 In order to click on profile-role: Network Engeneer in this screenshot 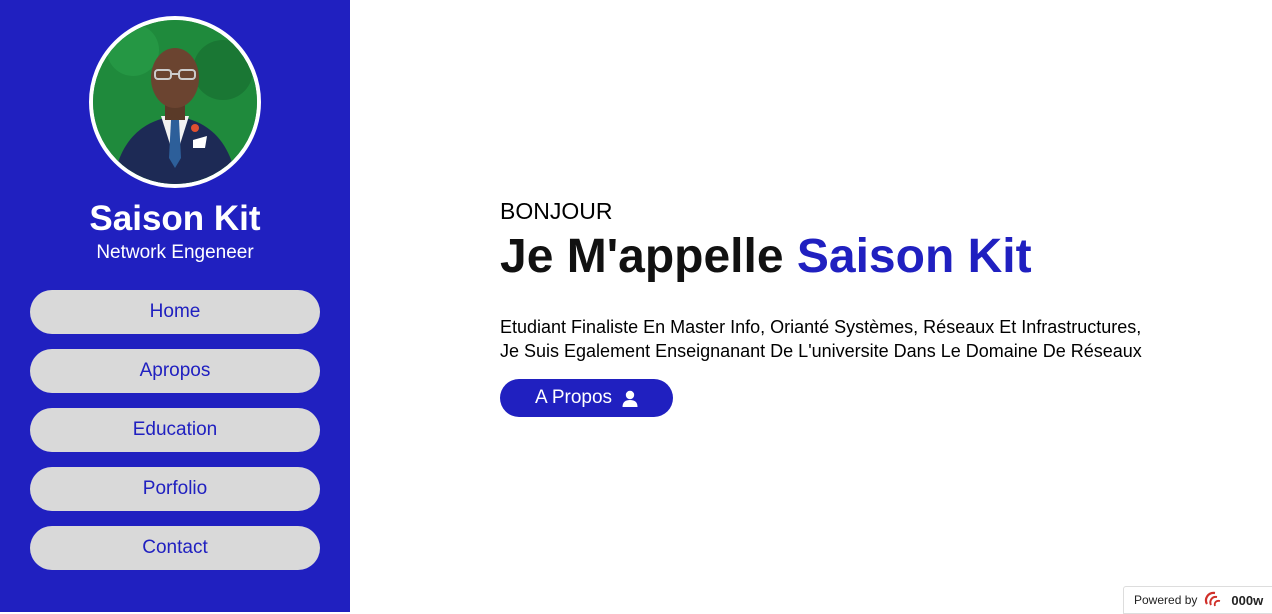, I will do `click(175, 252)`.